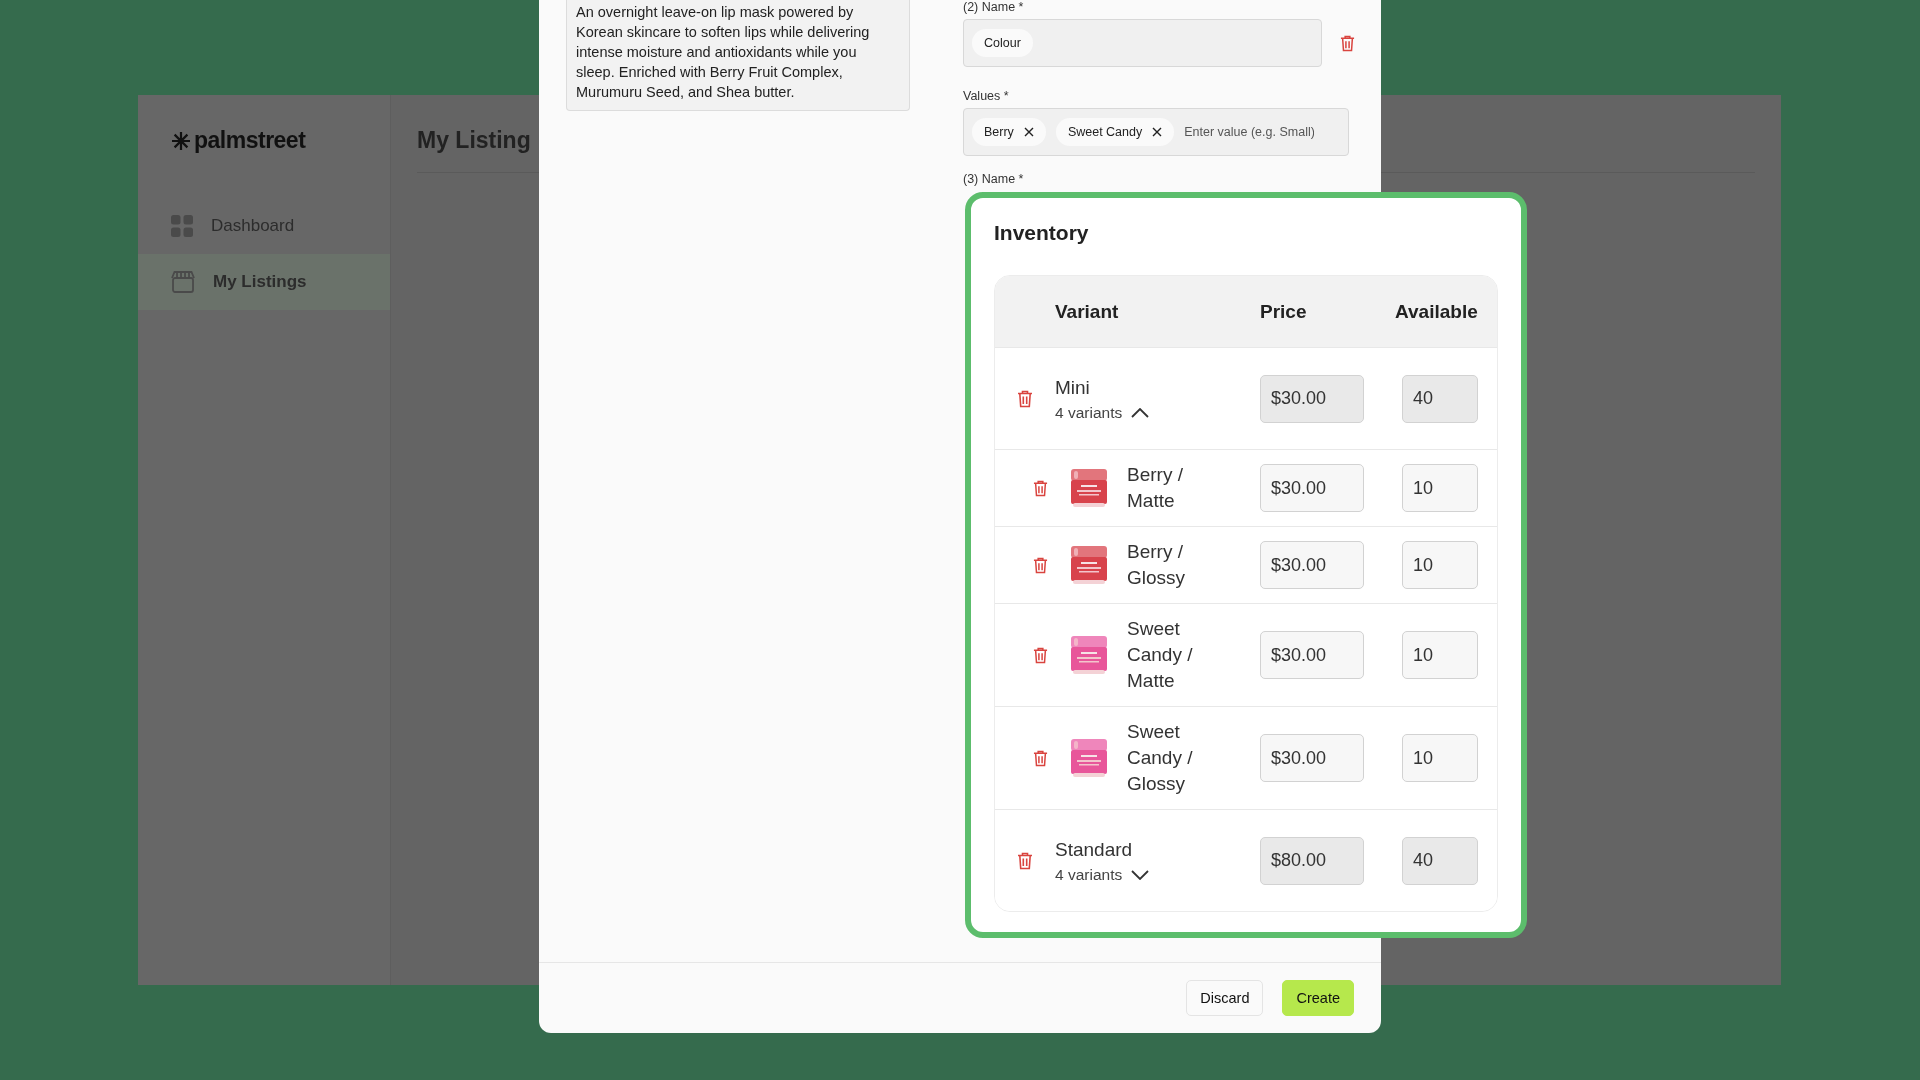 This screenshot has width=1920, height=1080. I want to click on variant-name: Sweet Candy / Glossy, so click(1160, 758).